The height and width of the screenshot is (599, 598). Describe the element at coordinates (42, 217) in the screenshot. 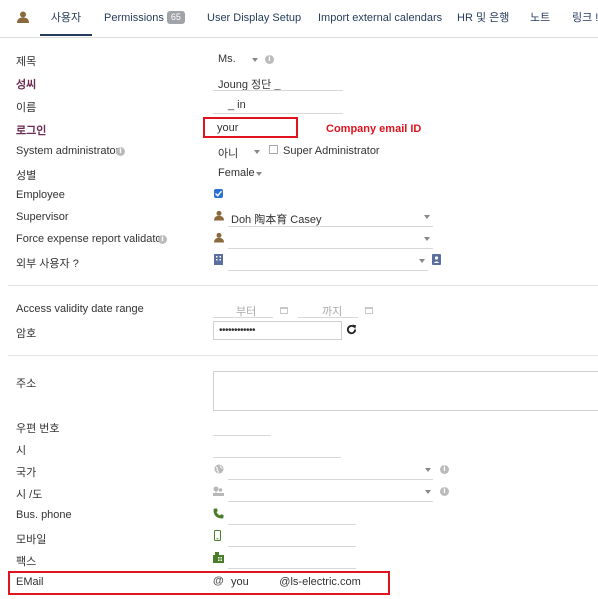

I see `supervisor-label: Supervisor` at that location.